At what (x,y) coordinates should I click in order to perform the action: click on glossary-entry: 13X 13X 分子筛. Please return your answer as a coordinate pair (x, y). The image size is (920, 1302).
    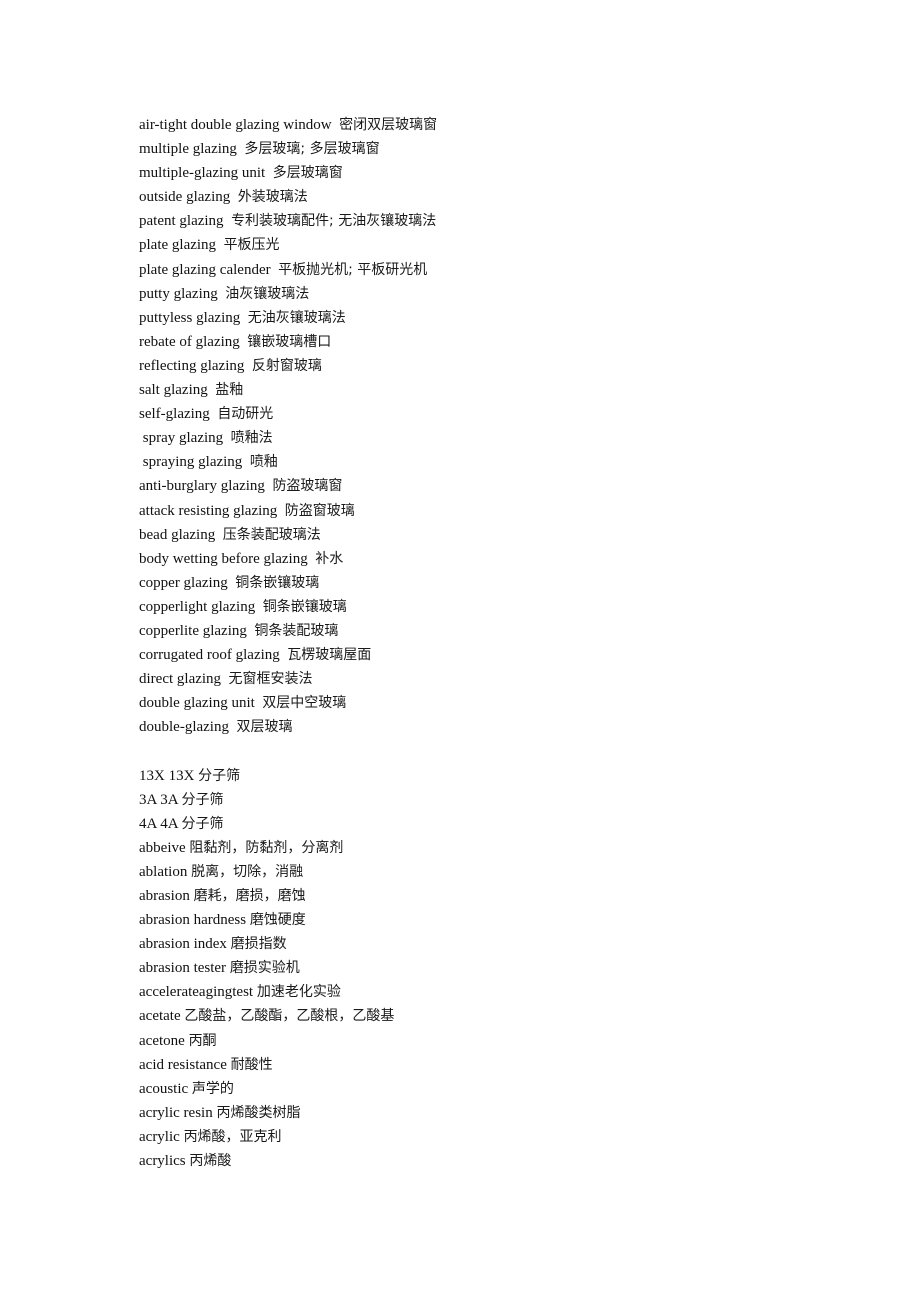
    Looking at the image, I should click on (489, 776).